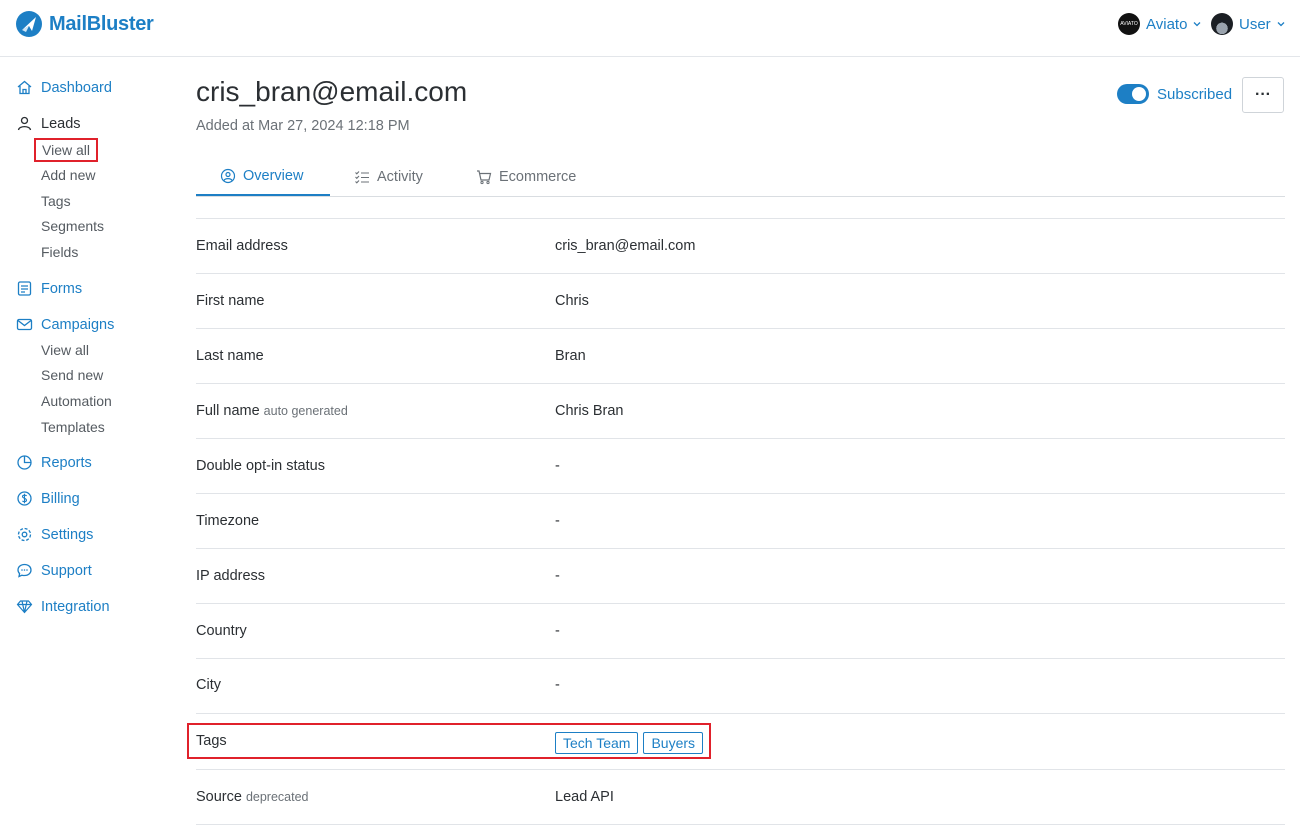  I want to click on sidebar-leads-fields: Fields, so click(59, 252).